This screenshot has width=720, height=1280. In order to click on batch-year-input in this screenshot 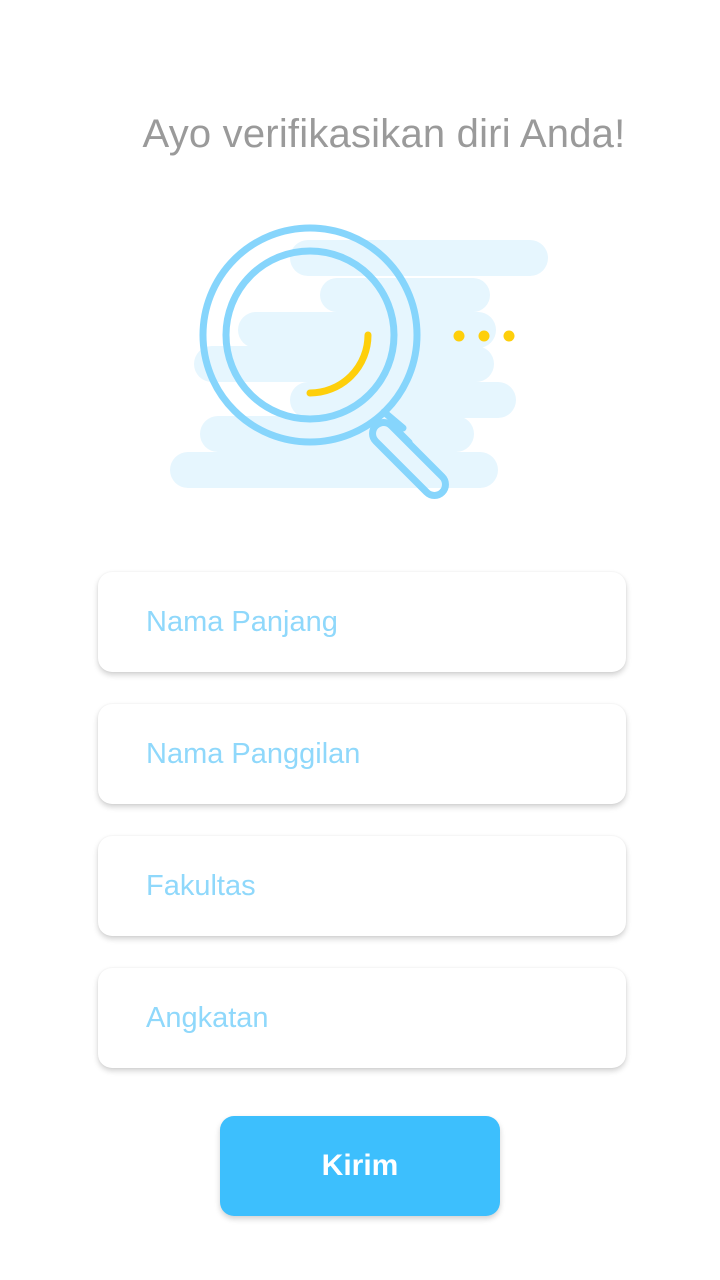, I will do `click(376, 1018)`.